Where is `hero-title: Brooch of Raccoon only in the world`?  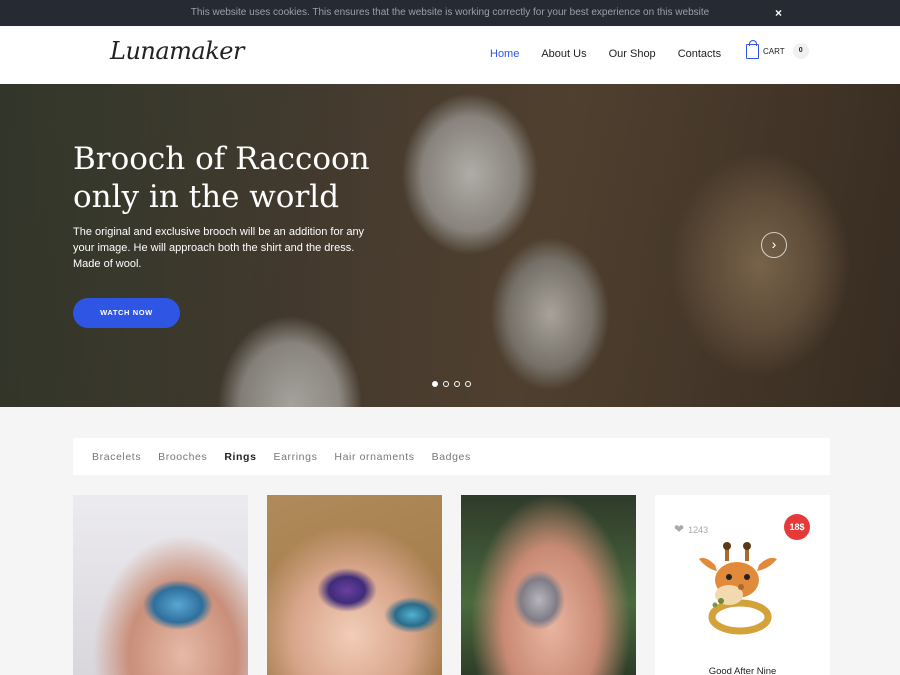
hero-title: Brooch of Raccoon only in the world is located at coordinates (221, 178).